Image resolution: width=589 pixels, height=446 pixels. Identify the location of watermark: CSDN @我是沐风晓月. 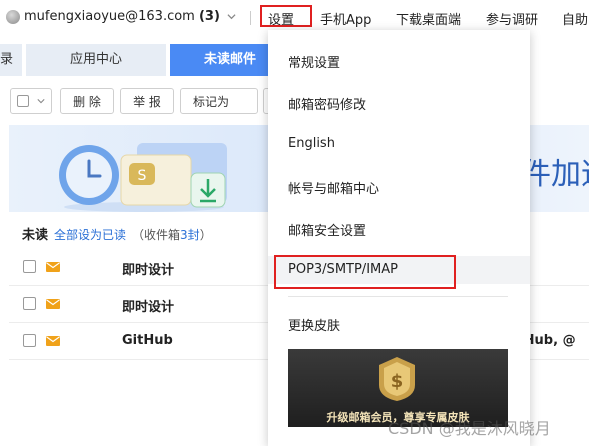
(469, 428).